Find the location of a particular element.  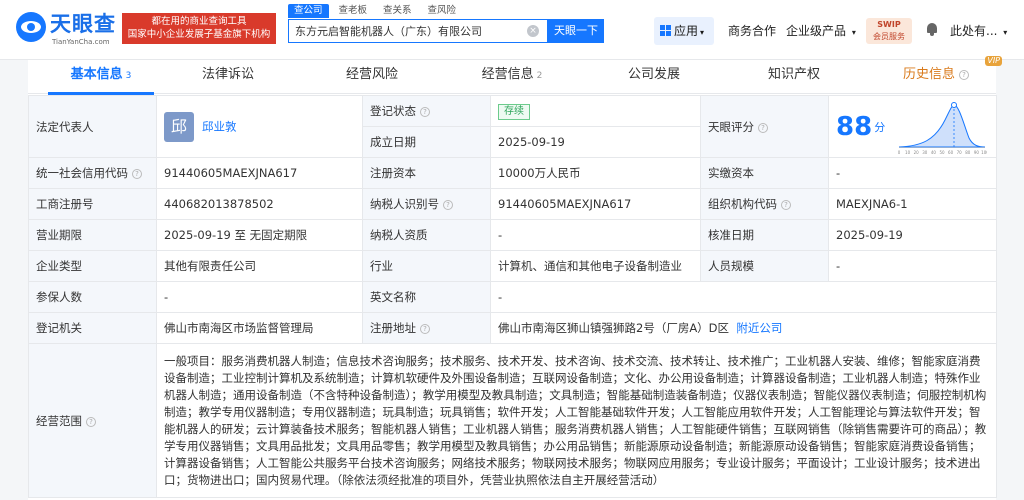

score-axis-tick: 20 is located at coordinates (917, 152).